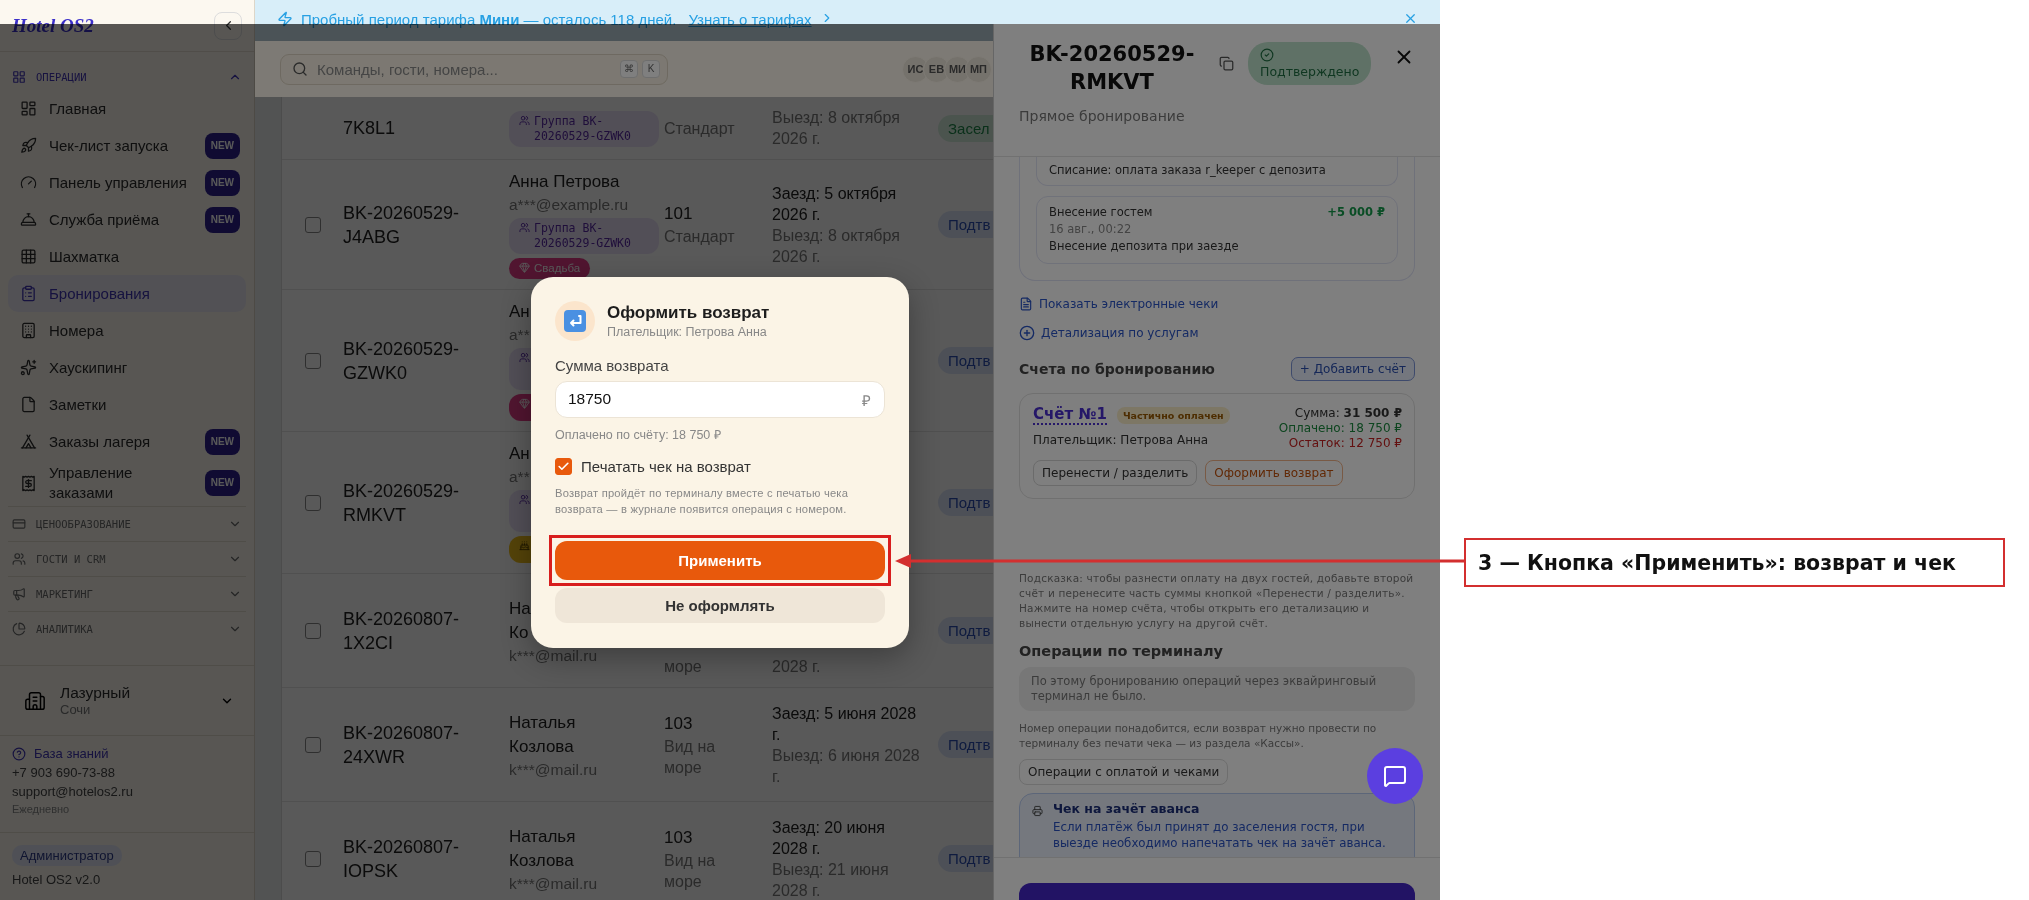  What do you see at coordinates (1217, 689) in the screenshot?
I see `empty-state: По этому бронированию операций через эквайринговый терминал не было.` at bounding box center [1217, 689].